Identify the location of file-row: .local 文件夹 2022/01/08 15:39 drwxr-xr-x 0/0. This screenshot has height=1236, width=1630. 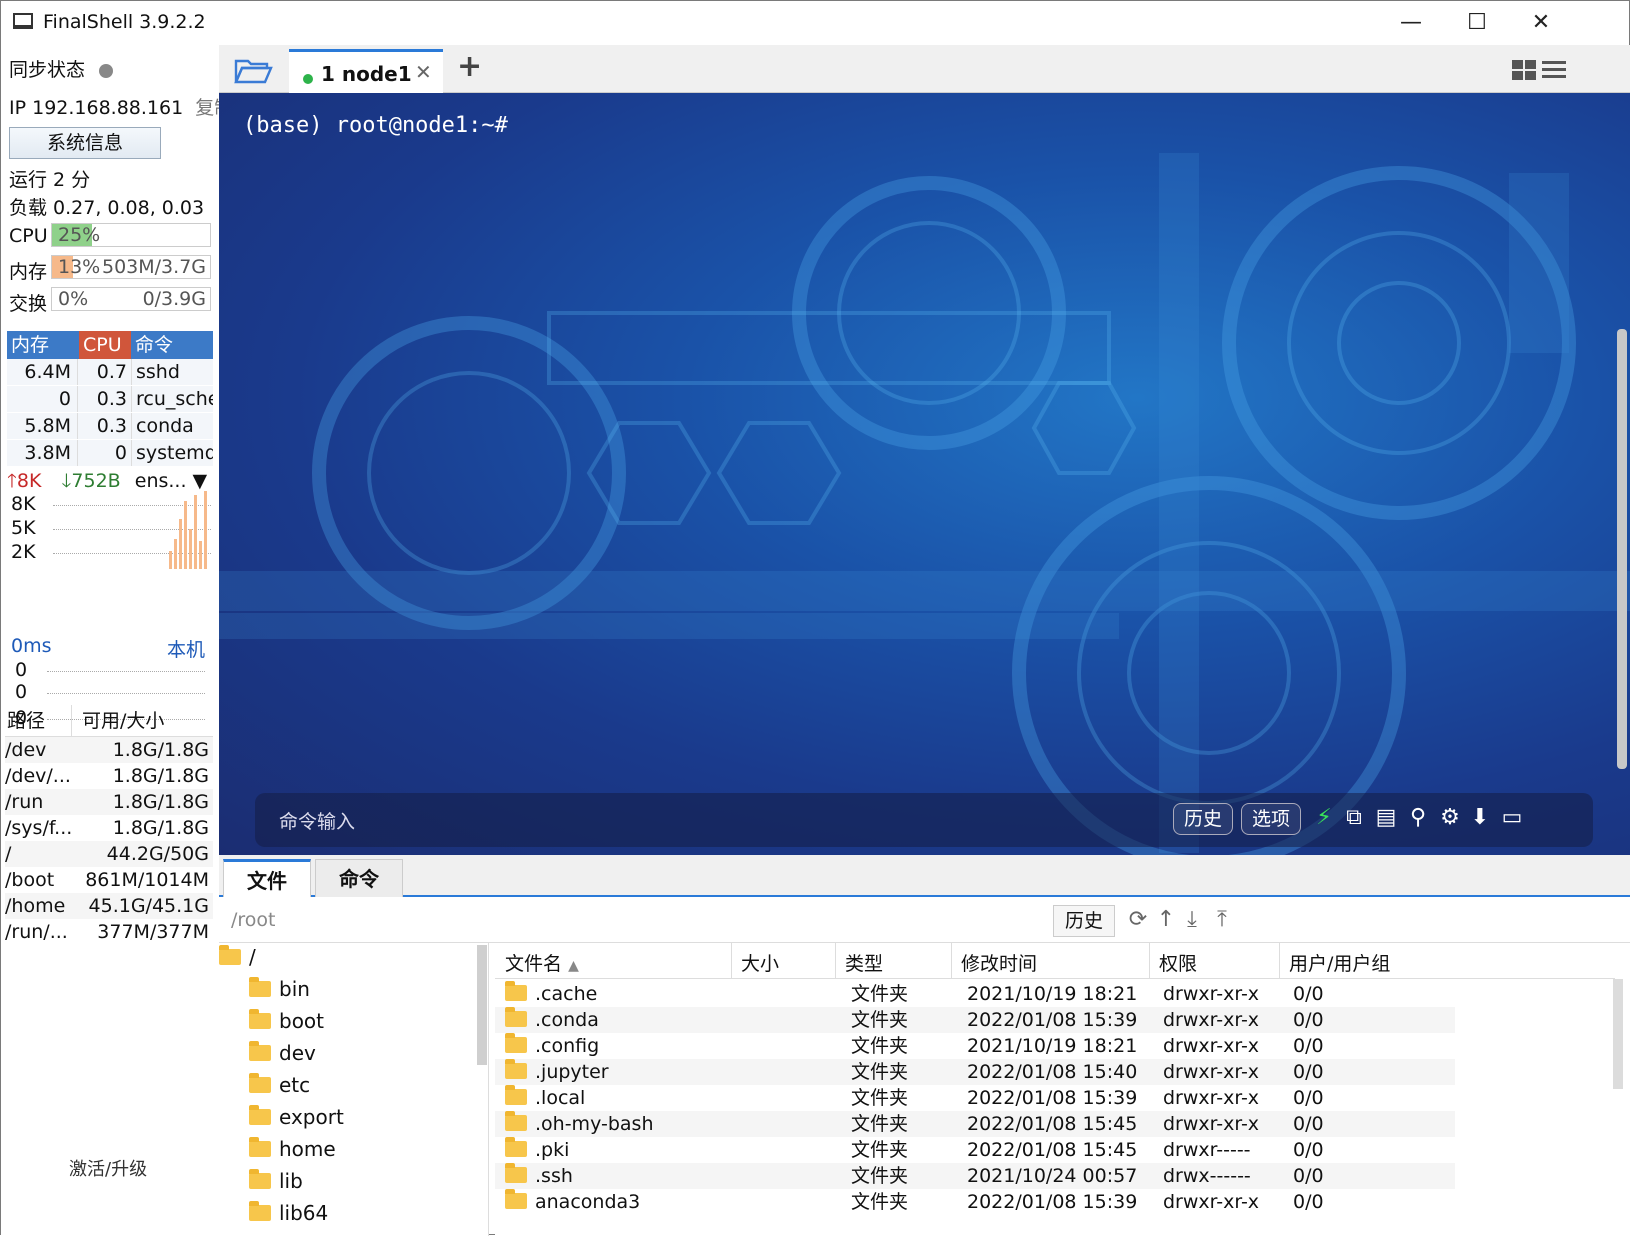
(975, 1098).